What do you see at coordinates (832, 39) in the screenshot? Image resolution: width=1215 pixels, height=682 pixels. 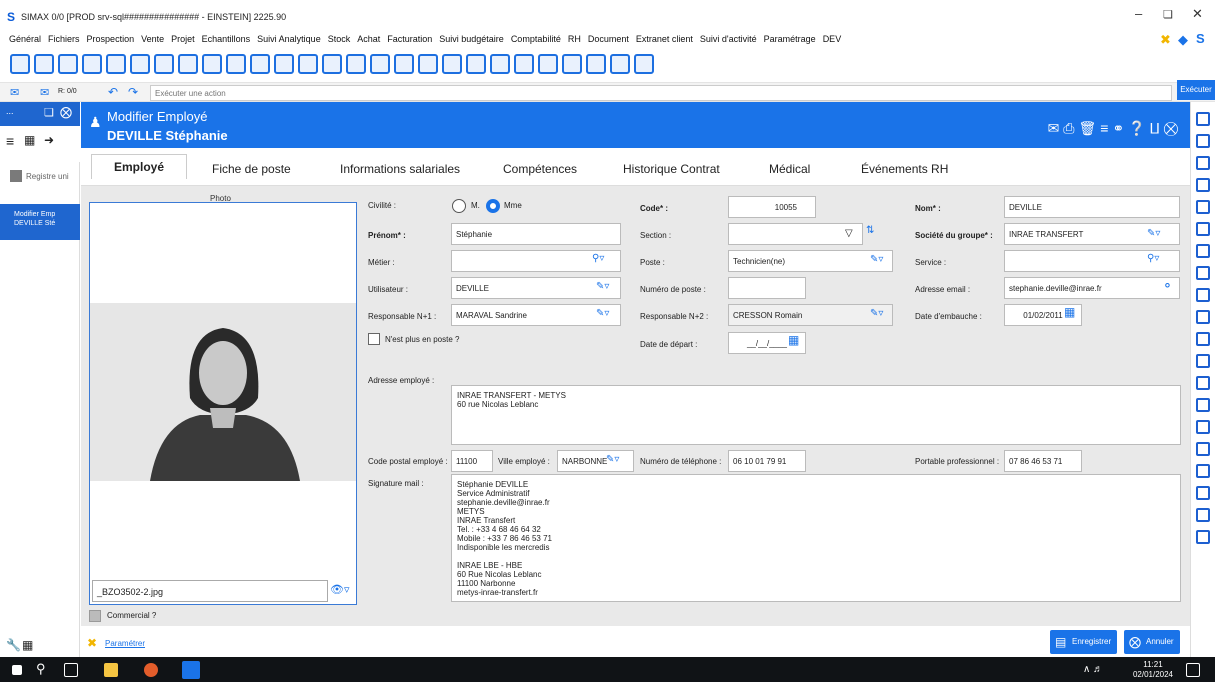 I see `menu-item: DEV` at bounding box center [832, 39].